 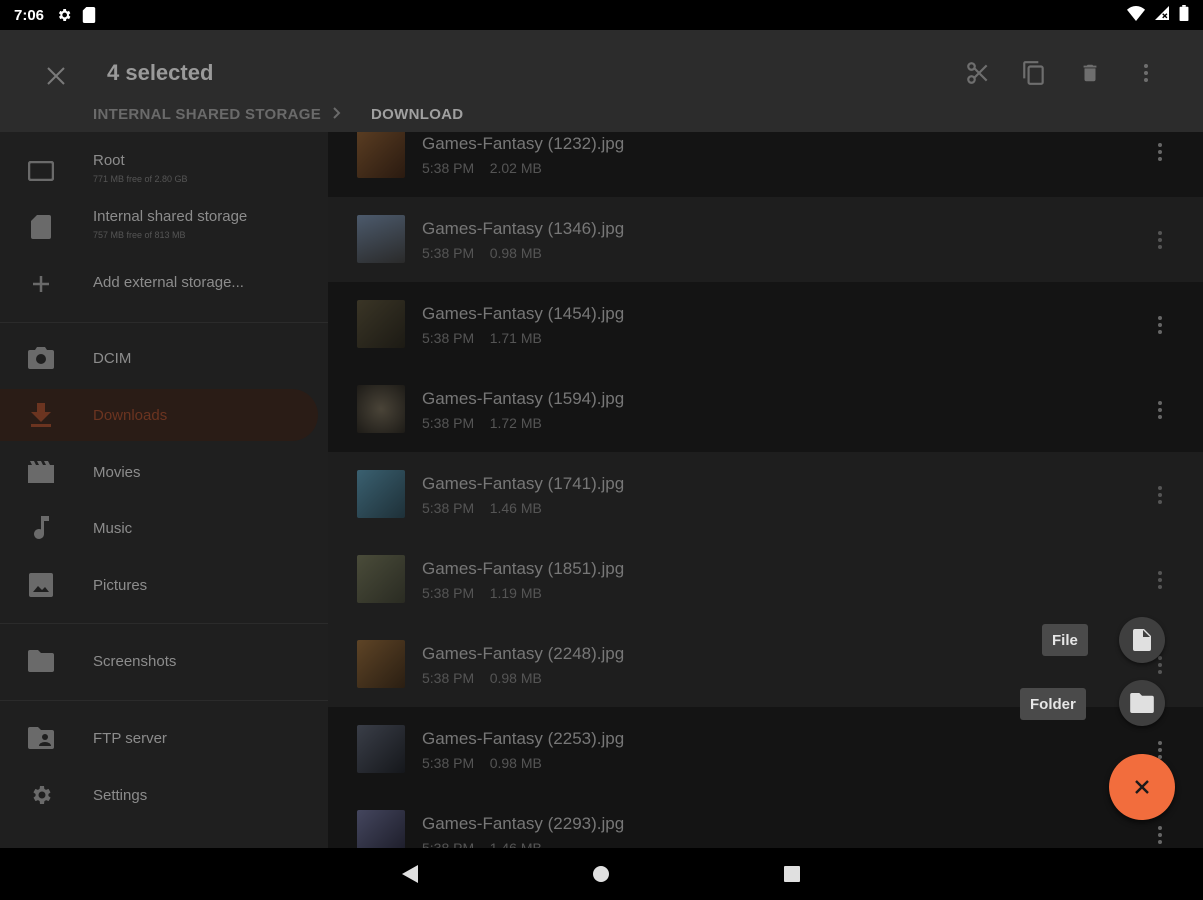 I want to click on camera-icon, so click(x=41, y=358).